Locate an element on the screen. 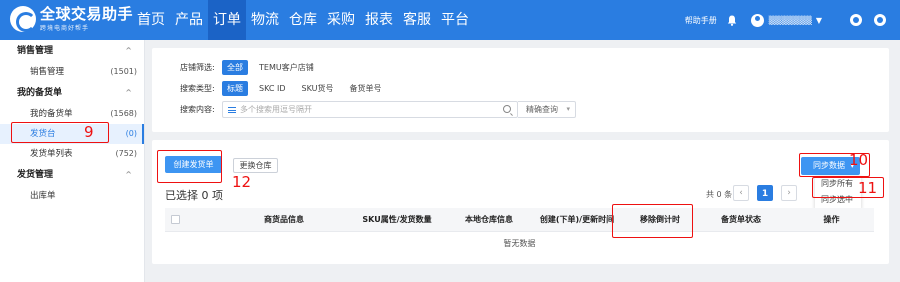  nav-warehouse: 仓库 is located at coordinates (303, 20).